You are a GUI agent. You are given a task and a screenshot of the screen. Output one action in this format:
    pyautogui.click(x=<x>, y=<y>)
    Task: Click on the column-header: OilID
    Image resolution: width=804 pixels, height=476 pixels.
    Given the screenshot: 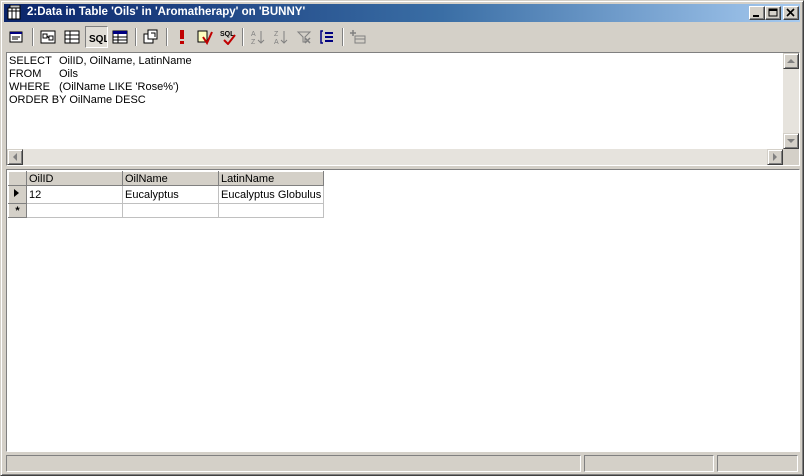 What is the action you would take?
    pyautogui.click(x=74, y=178)
    